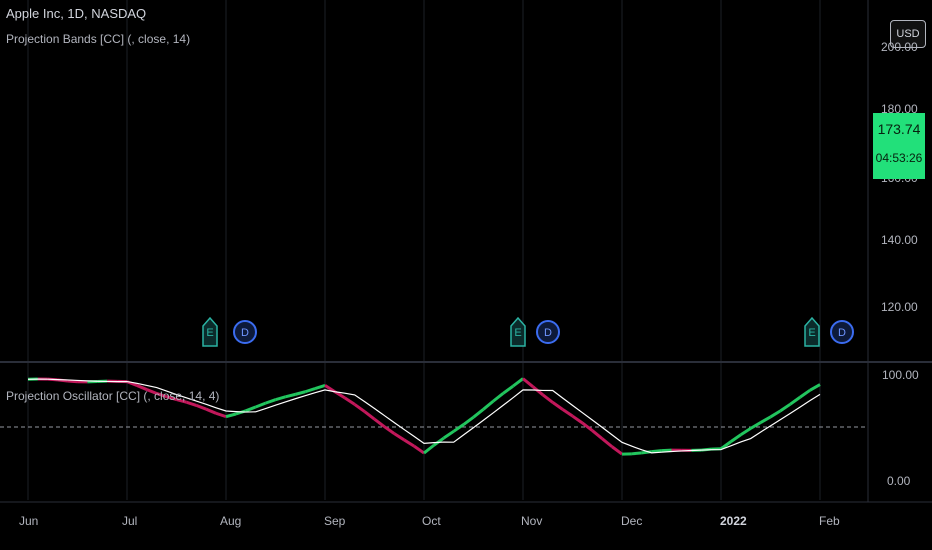 Image resolution: width=932 pixels, height=550 pixels. What do you see at coordinates (829, 521) in the screenshot?
I see `time-label-feb: Feb` at bounding box center [829, 521].